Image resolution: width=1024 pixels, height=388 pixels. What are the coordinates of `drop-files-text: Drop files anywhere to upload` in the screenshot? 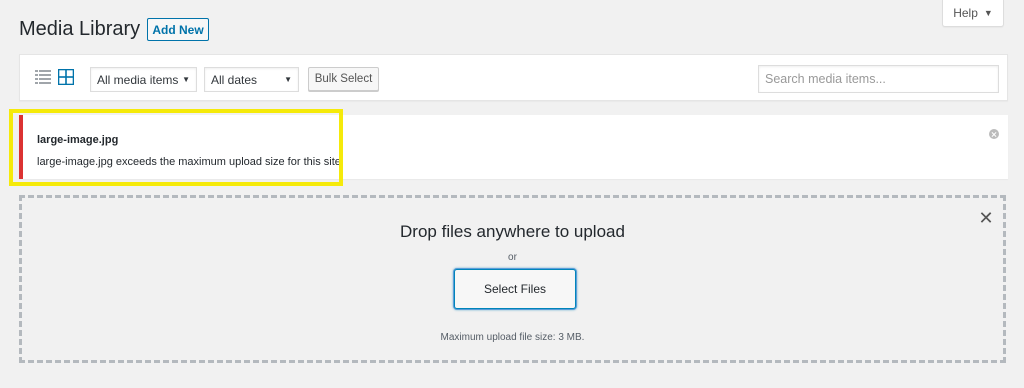 It's located at (512, 231).